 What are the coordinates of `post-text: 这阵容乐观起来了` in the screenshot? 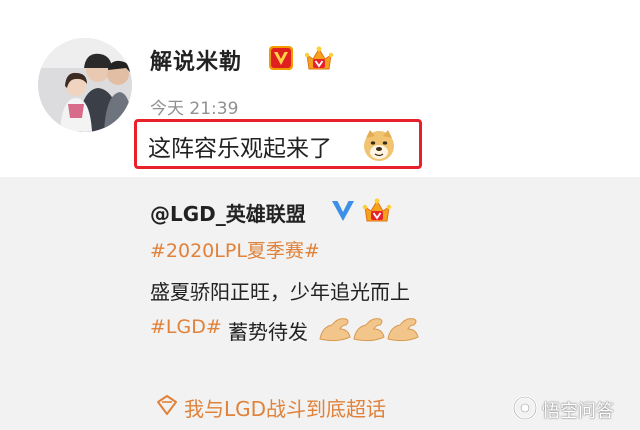 It's located at (240, 149).